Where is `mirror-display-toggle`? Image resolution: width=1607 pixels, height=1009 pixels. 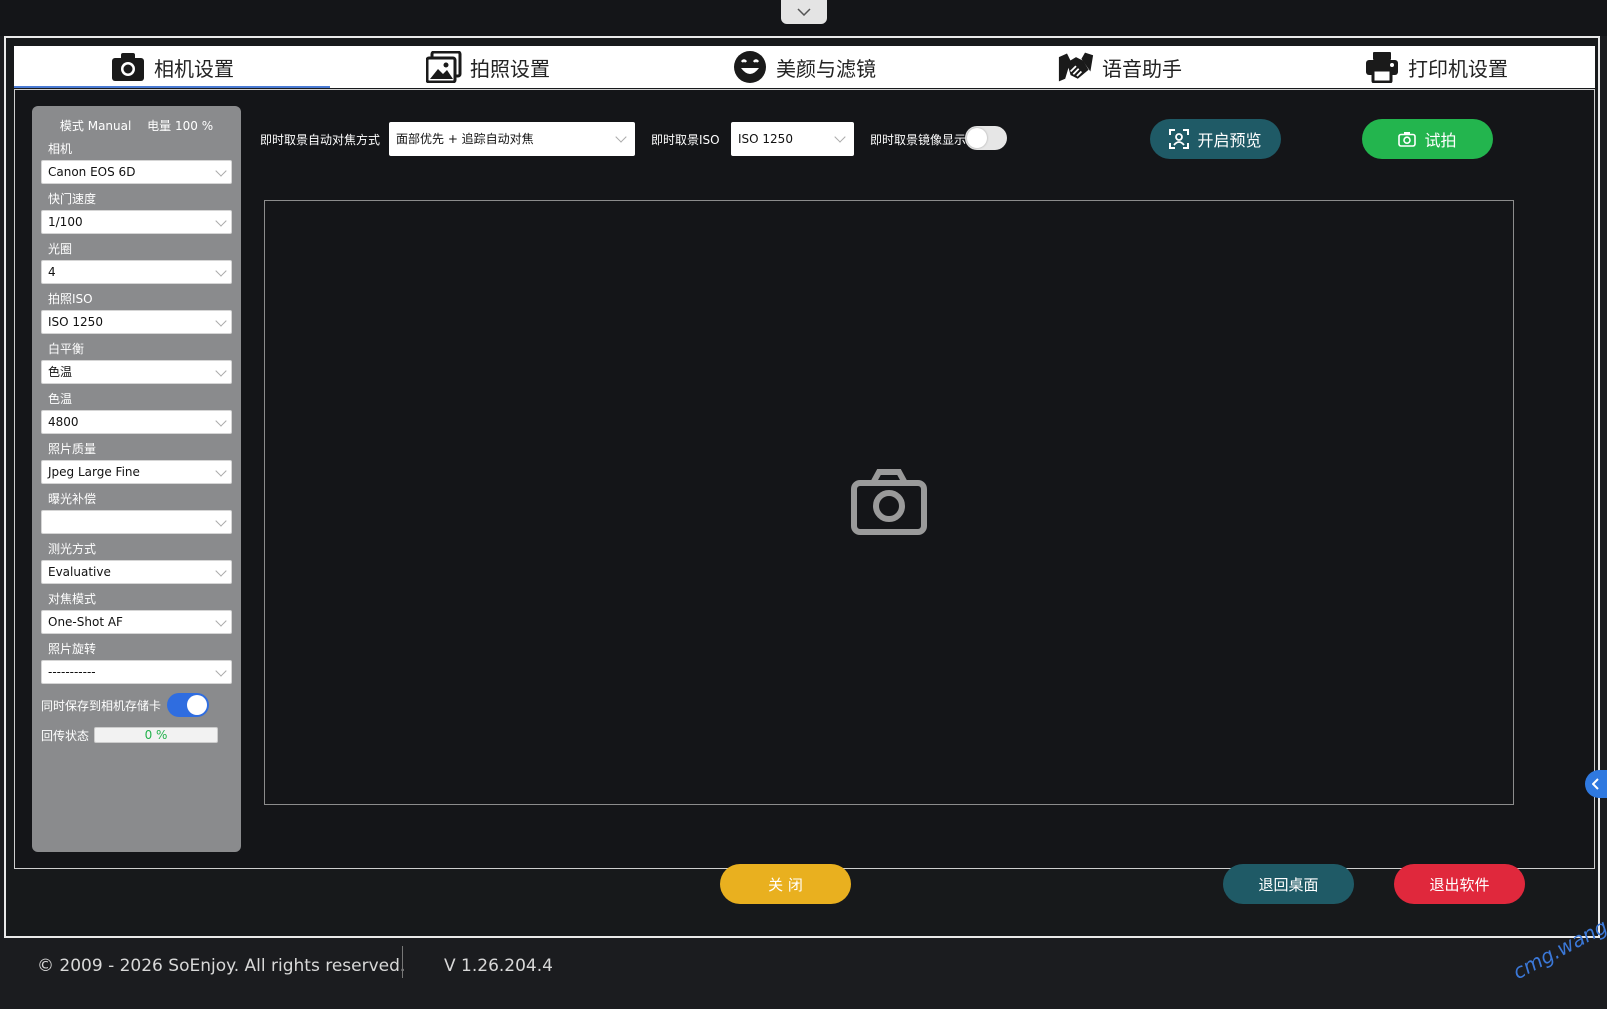 mirror-display-toggle is located at coordinates (986, 138).